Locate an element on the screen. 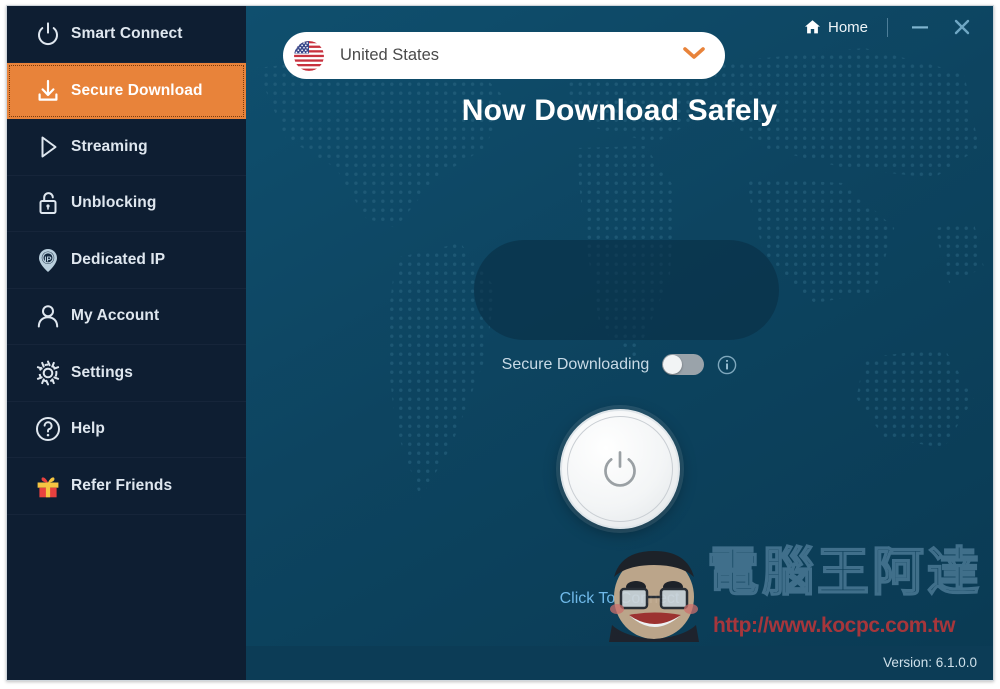 The image size is (1000, 689). minimize-button is located at coordinates (920, 27).